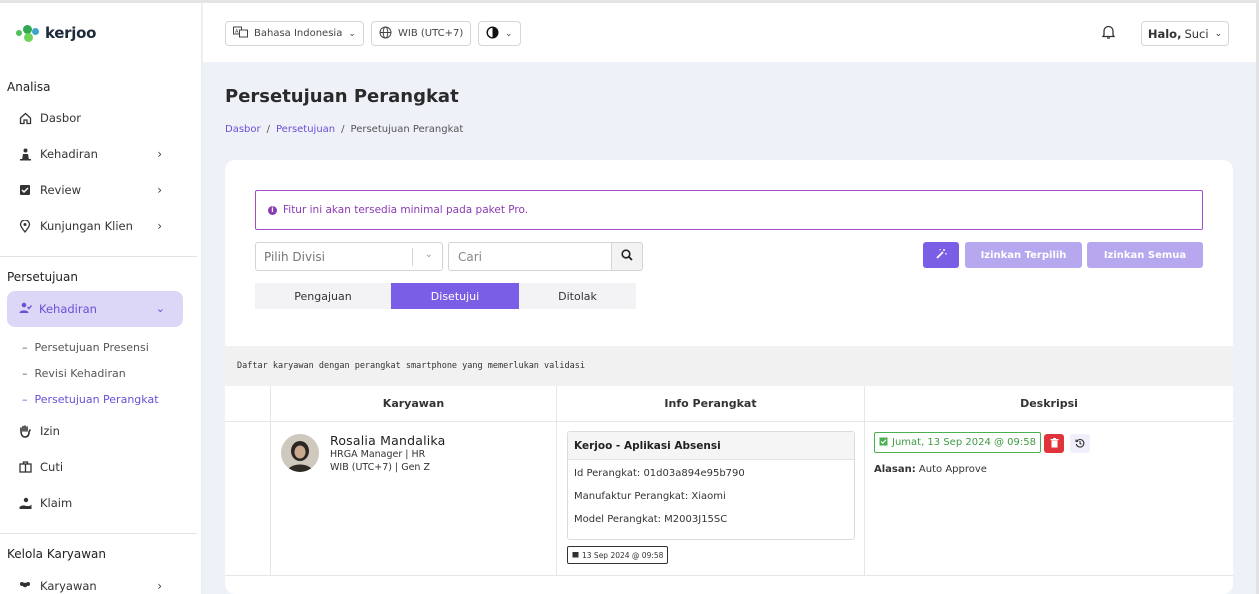 This screenshot has width=1259, height=594. What do you see at coordinates (305, 129) in the screenshot?
I see `breadcrumb-persetujuan: Persetujuan` at bounding box center [305, 129].